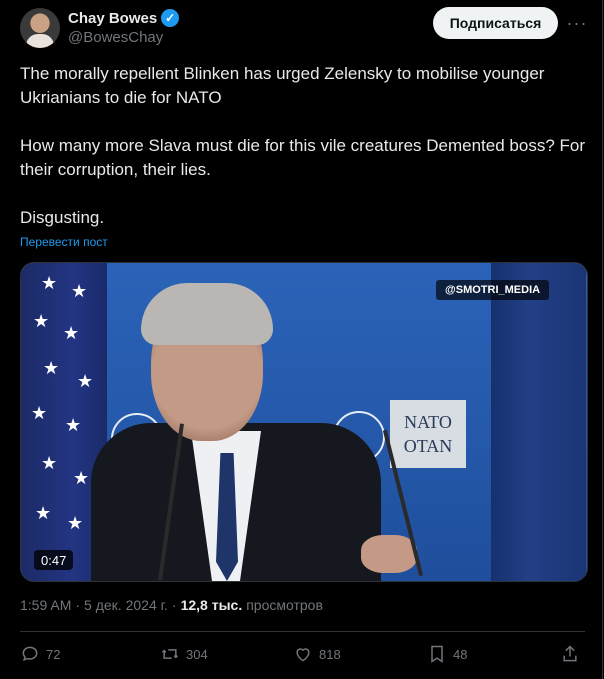 The height and width of the screenshot is (679, 604). What do you see at coordinates (447, 654) in the screenshot?
I see `bookmark-button: 48` at bounding box center [447, 654].